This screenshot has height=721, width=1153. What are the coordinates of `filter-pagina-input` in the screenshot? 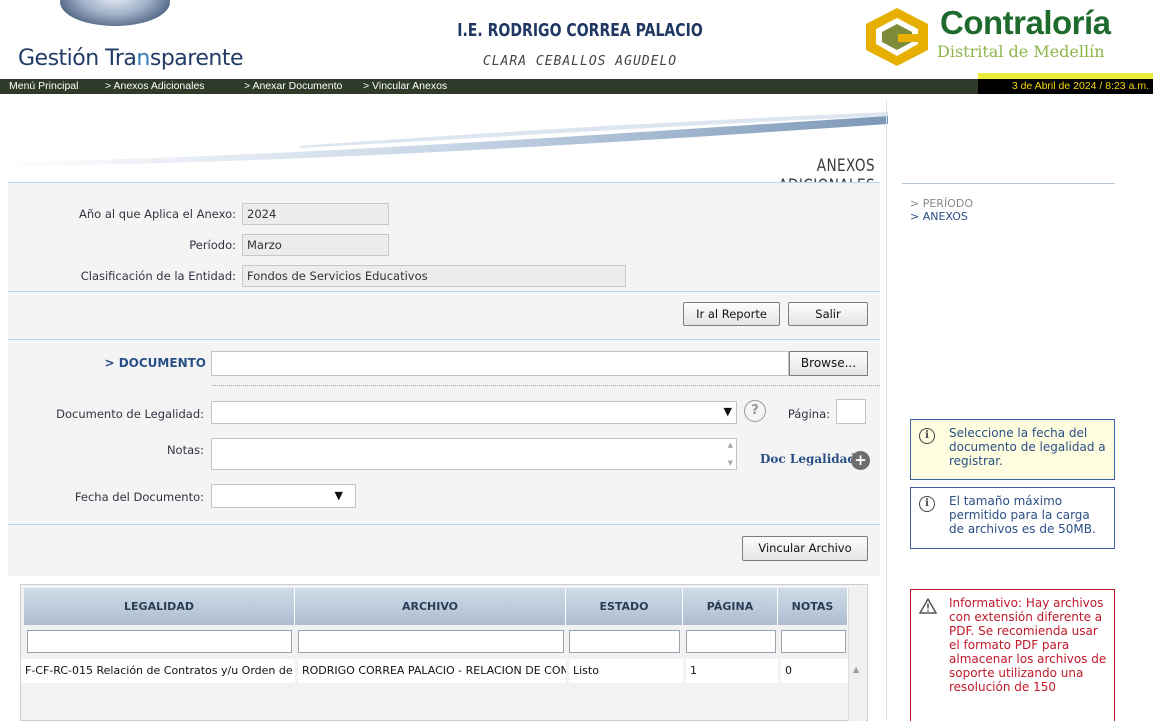 It's located at (731, 641).